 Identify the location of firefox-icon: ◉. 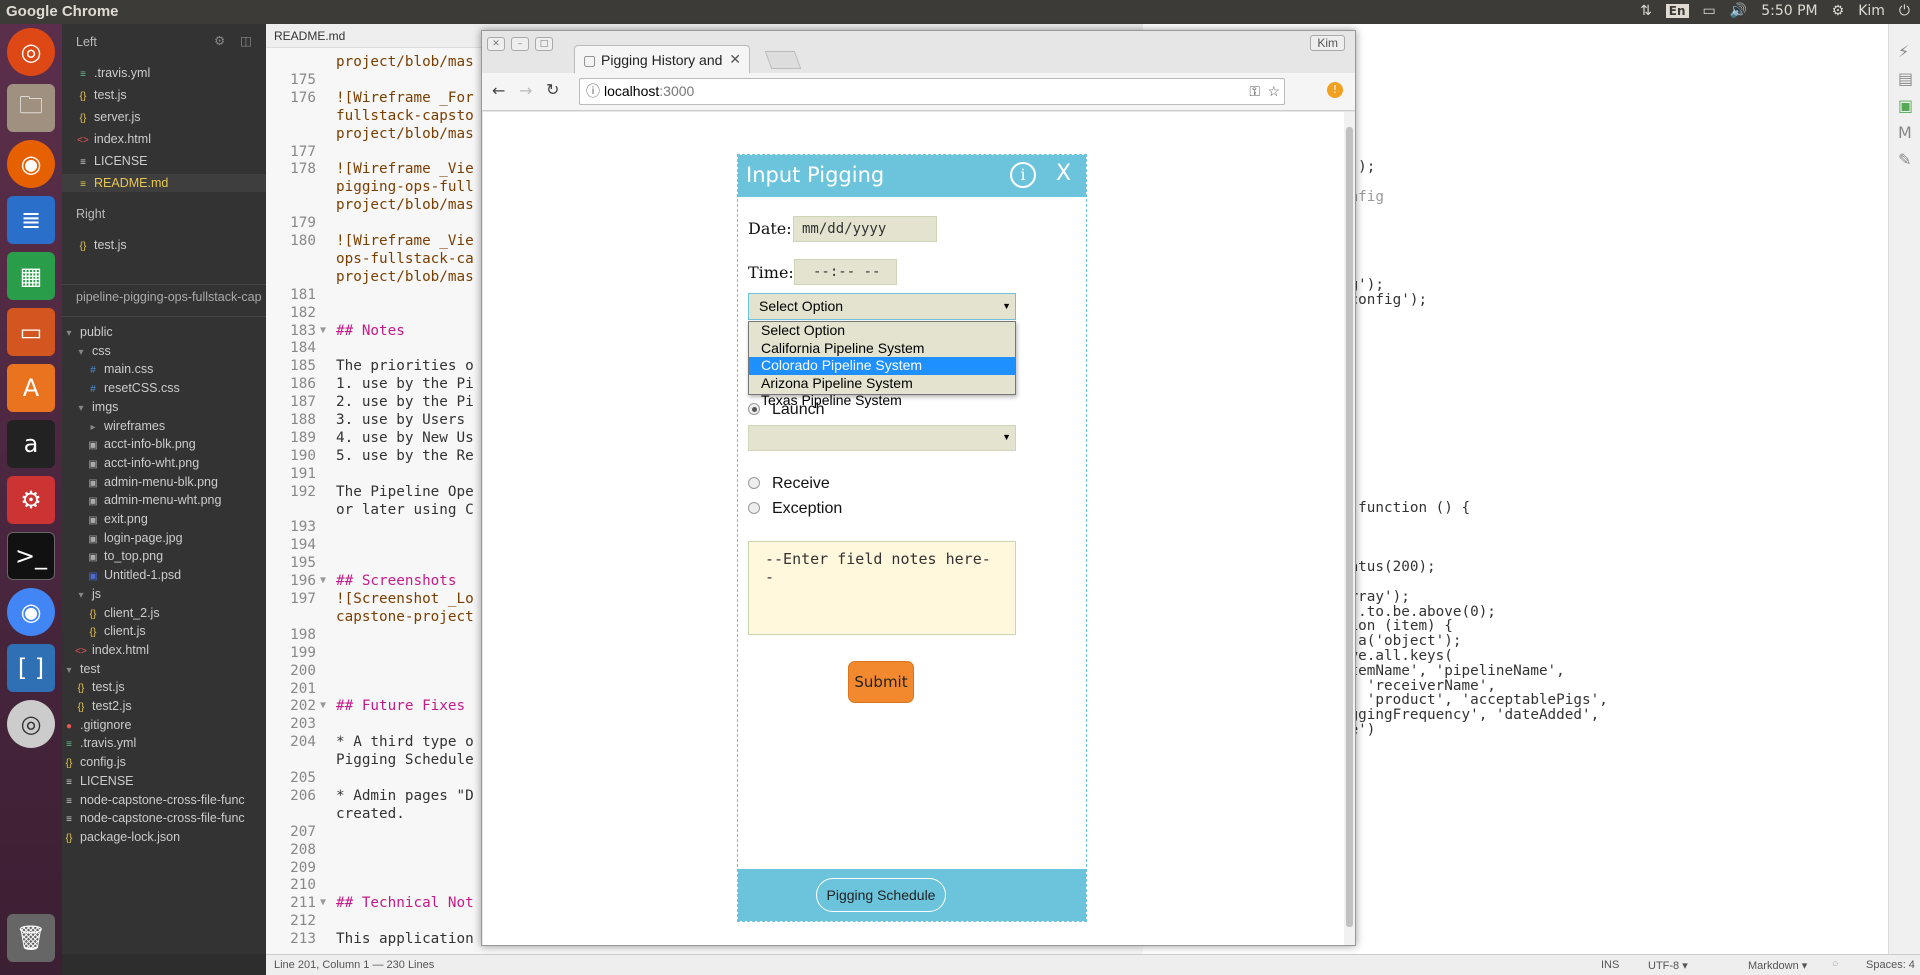
(31, 164).